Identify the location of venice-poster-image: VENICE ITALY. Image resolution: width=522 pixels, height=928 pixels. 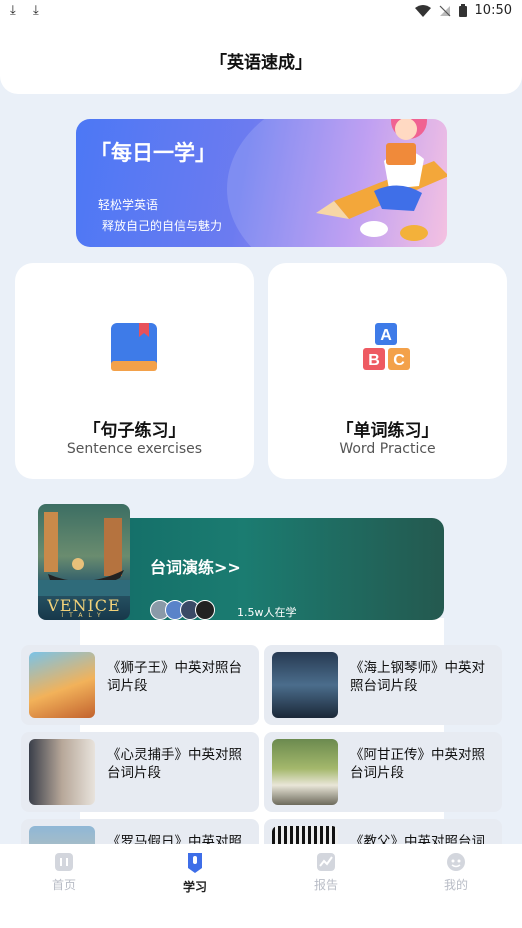
(84, 562).